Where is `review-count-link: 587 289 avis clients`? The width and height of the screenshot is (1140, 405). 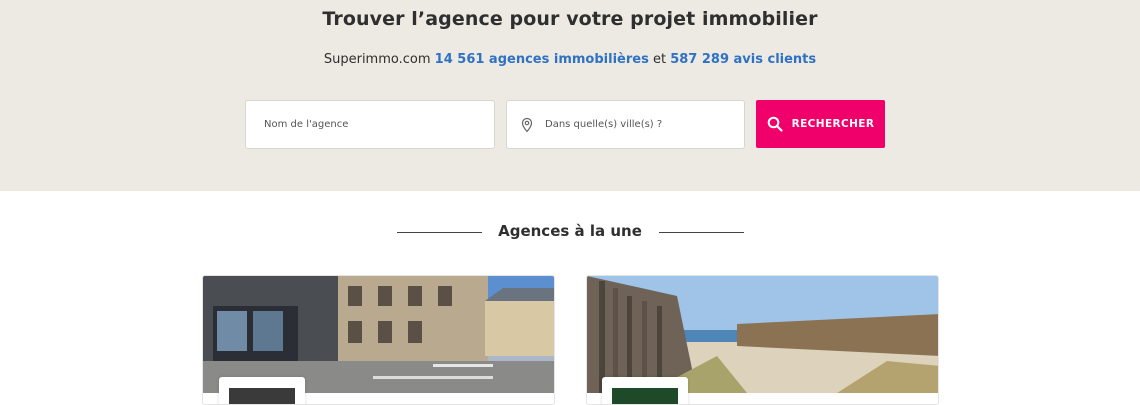 review-count-link: 587 289 avis clients is located at coordinates (743, 59).